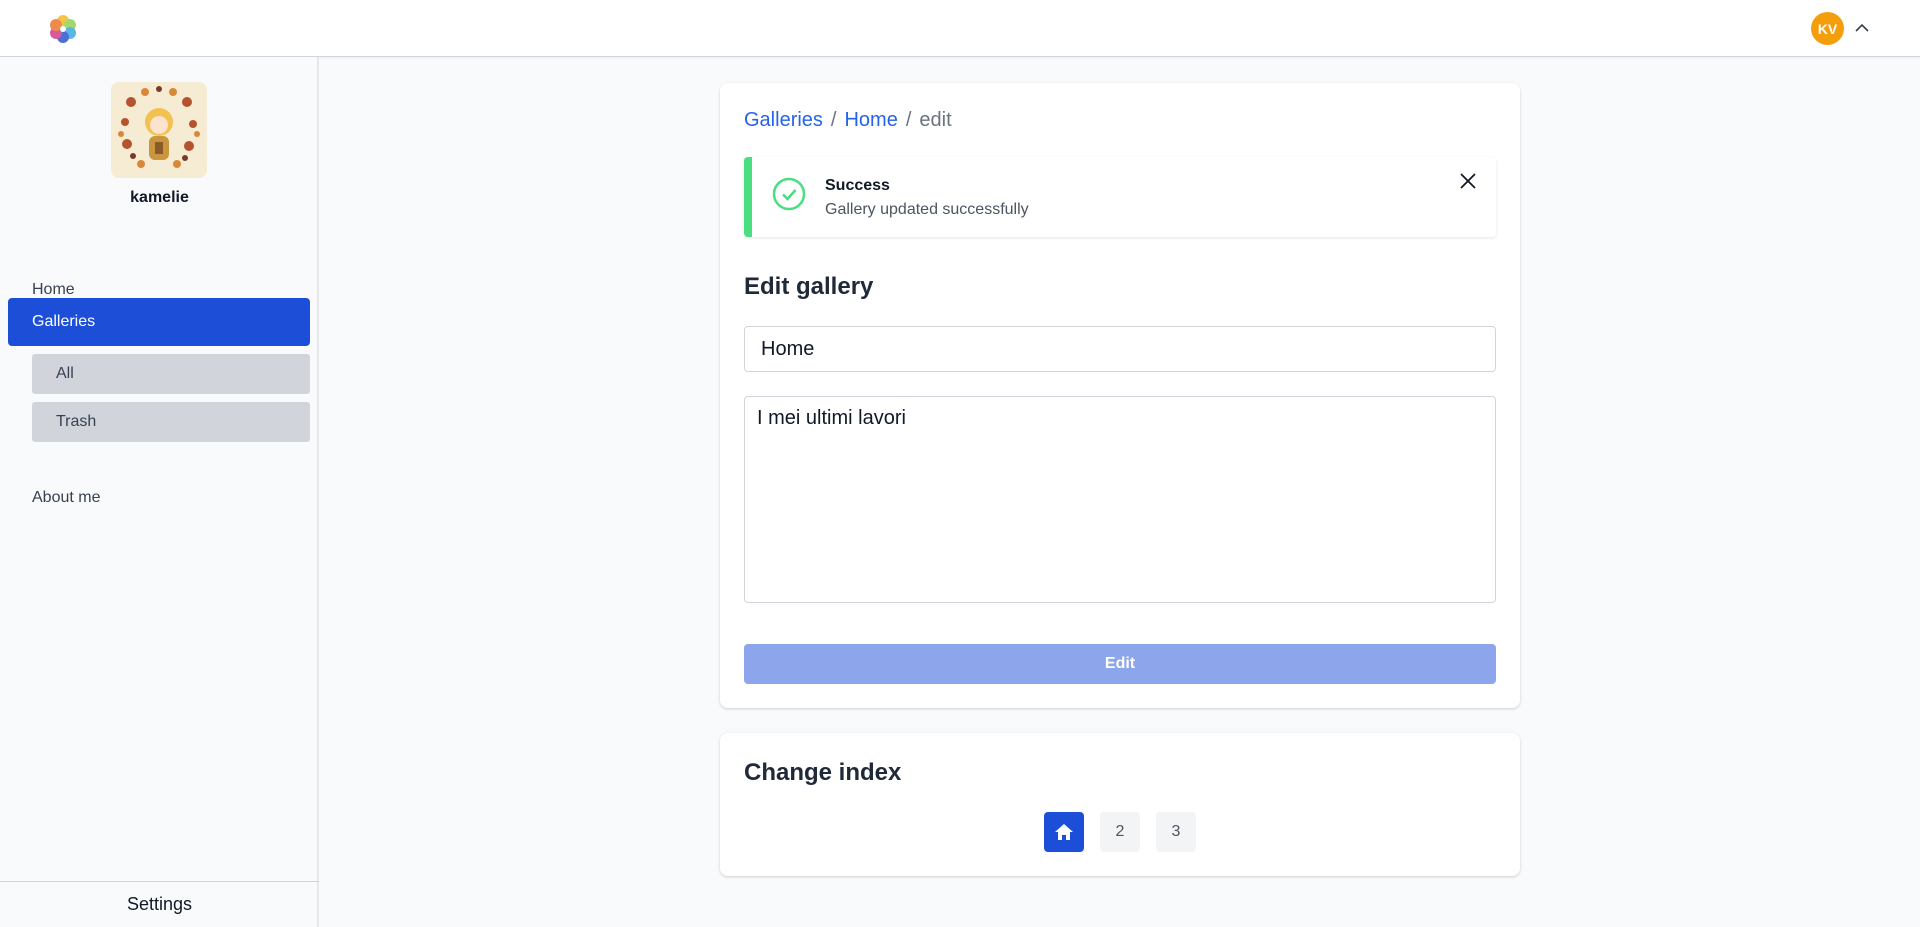 This screenshot has width=1920, height=927. Describe the element at coordinates (1120, 804) in the screenshot. I see `change-index-card: Change index 2 3` at that location.